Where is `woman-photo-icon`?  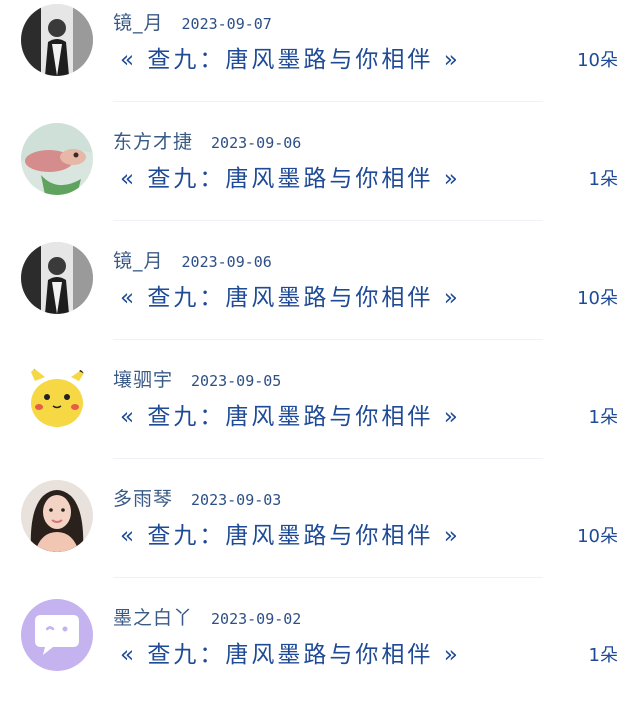 woman-photo-icon is located at coordinates (57, 516).